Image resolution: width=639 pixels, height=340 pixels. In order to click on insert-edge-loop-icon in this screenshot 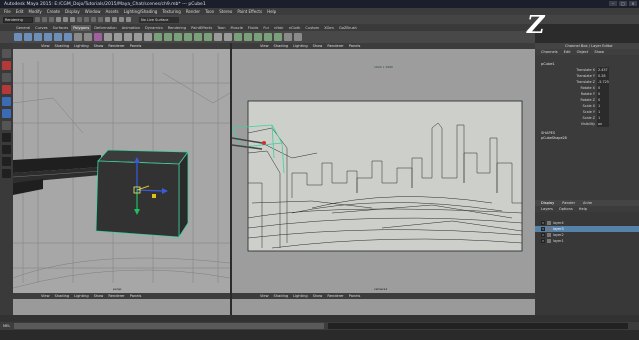, I will do `click(208, 37)`.